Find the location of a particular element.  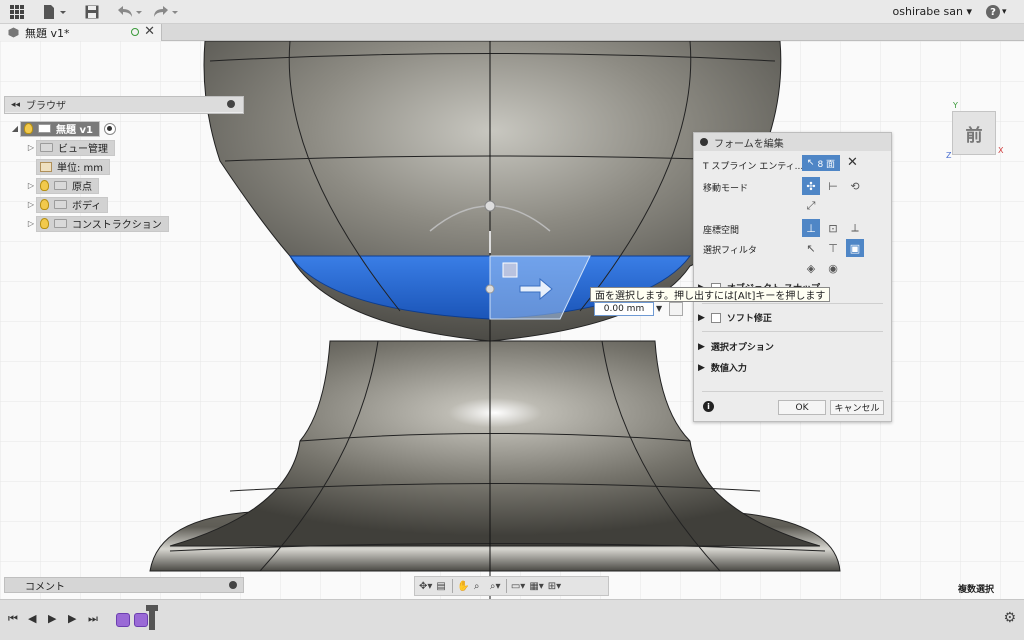

tree-node-label: コンストラクション is located at coordinates (117, 225).